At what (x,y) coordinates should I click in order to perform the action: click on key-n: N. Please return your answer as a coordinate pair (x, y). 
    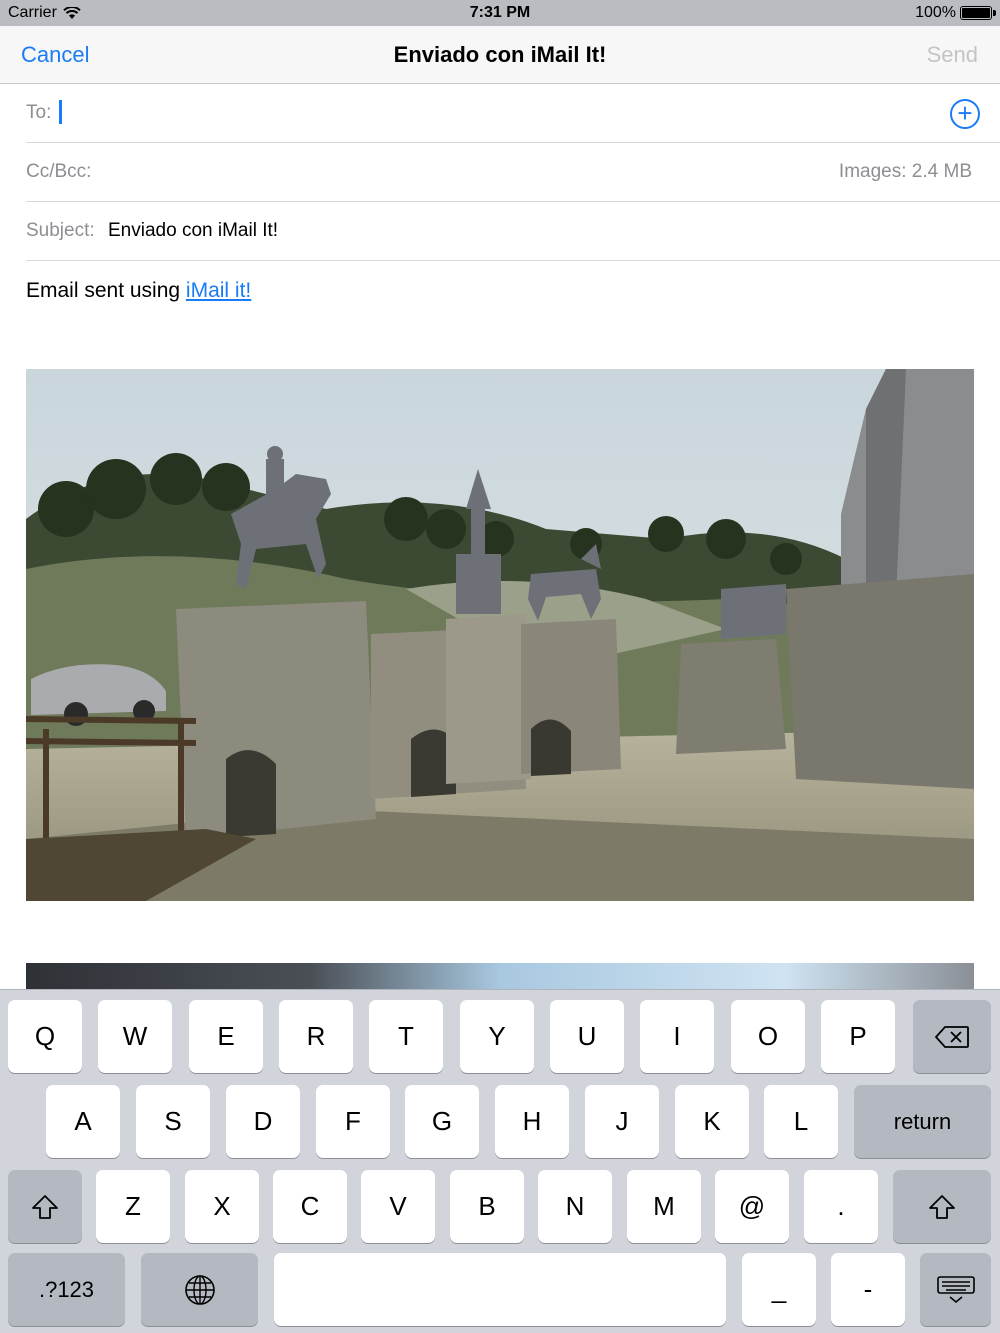
    Looking at the image, I should click on (575, 1206).